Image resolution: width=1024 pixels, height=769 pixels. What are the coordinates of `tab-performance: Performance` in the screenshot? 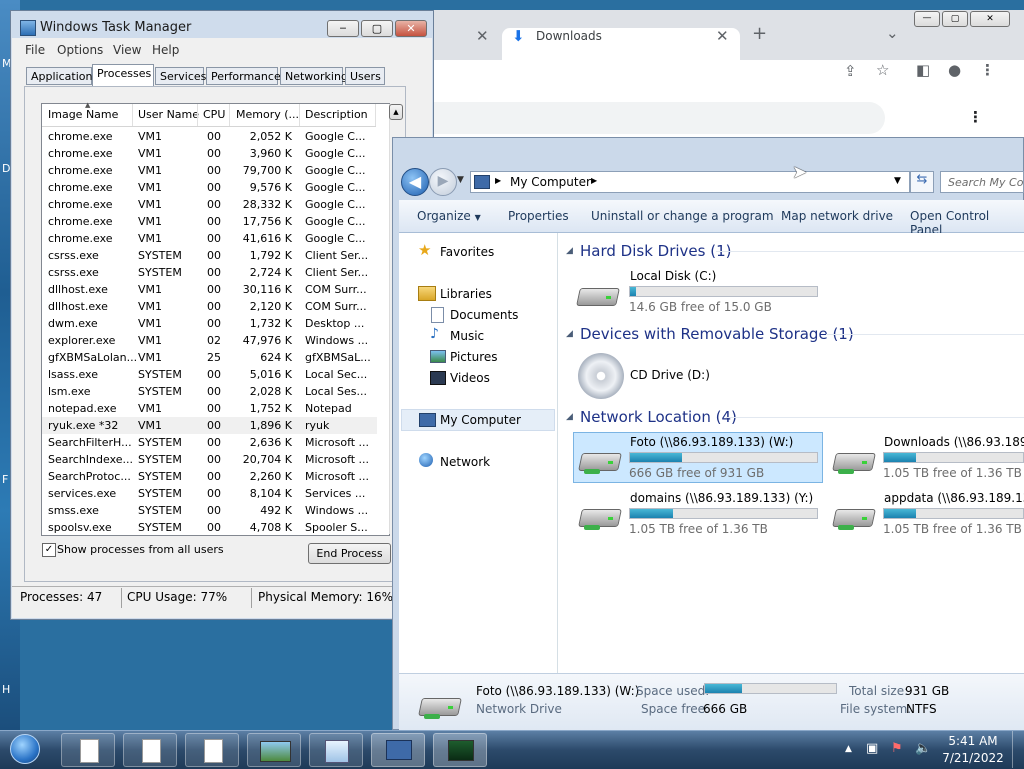 It's located at (243, 76).